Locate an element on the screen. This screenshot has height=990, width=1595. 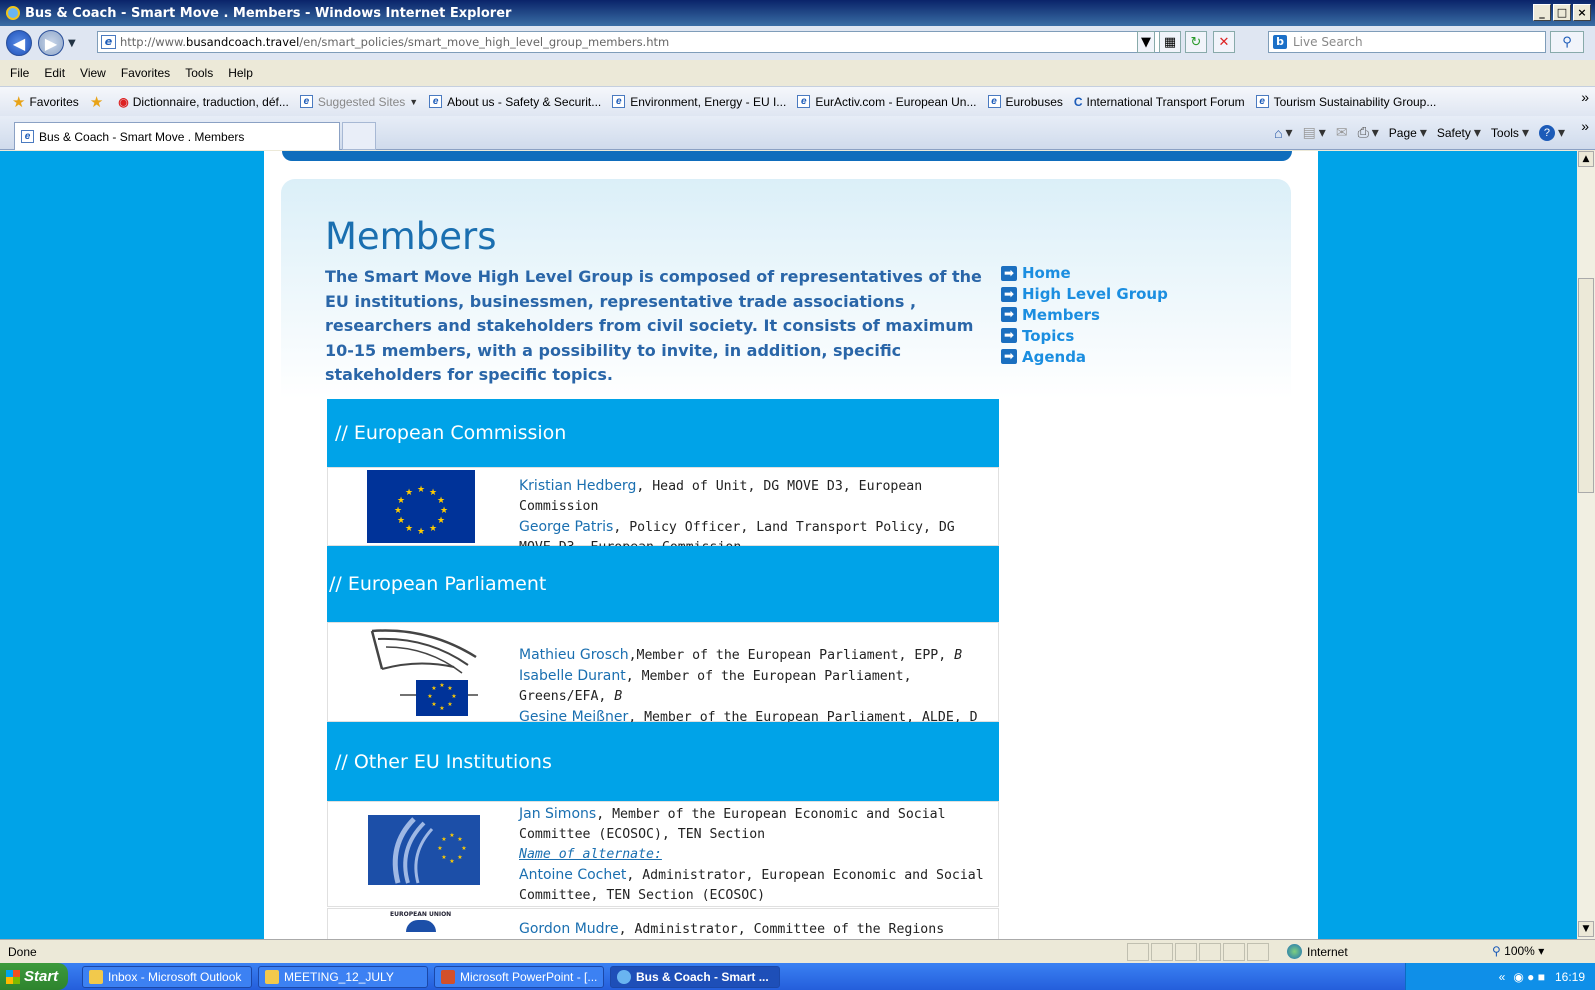
home-icon: ⌂ is located at coordinates (1278, 132).